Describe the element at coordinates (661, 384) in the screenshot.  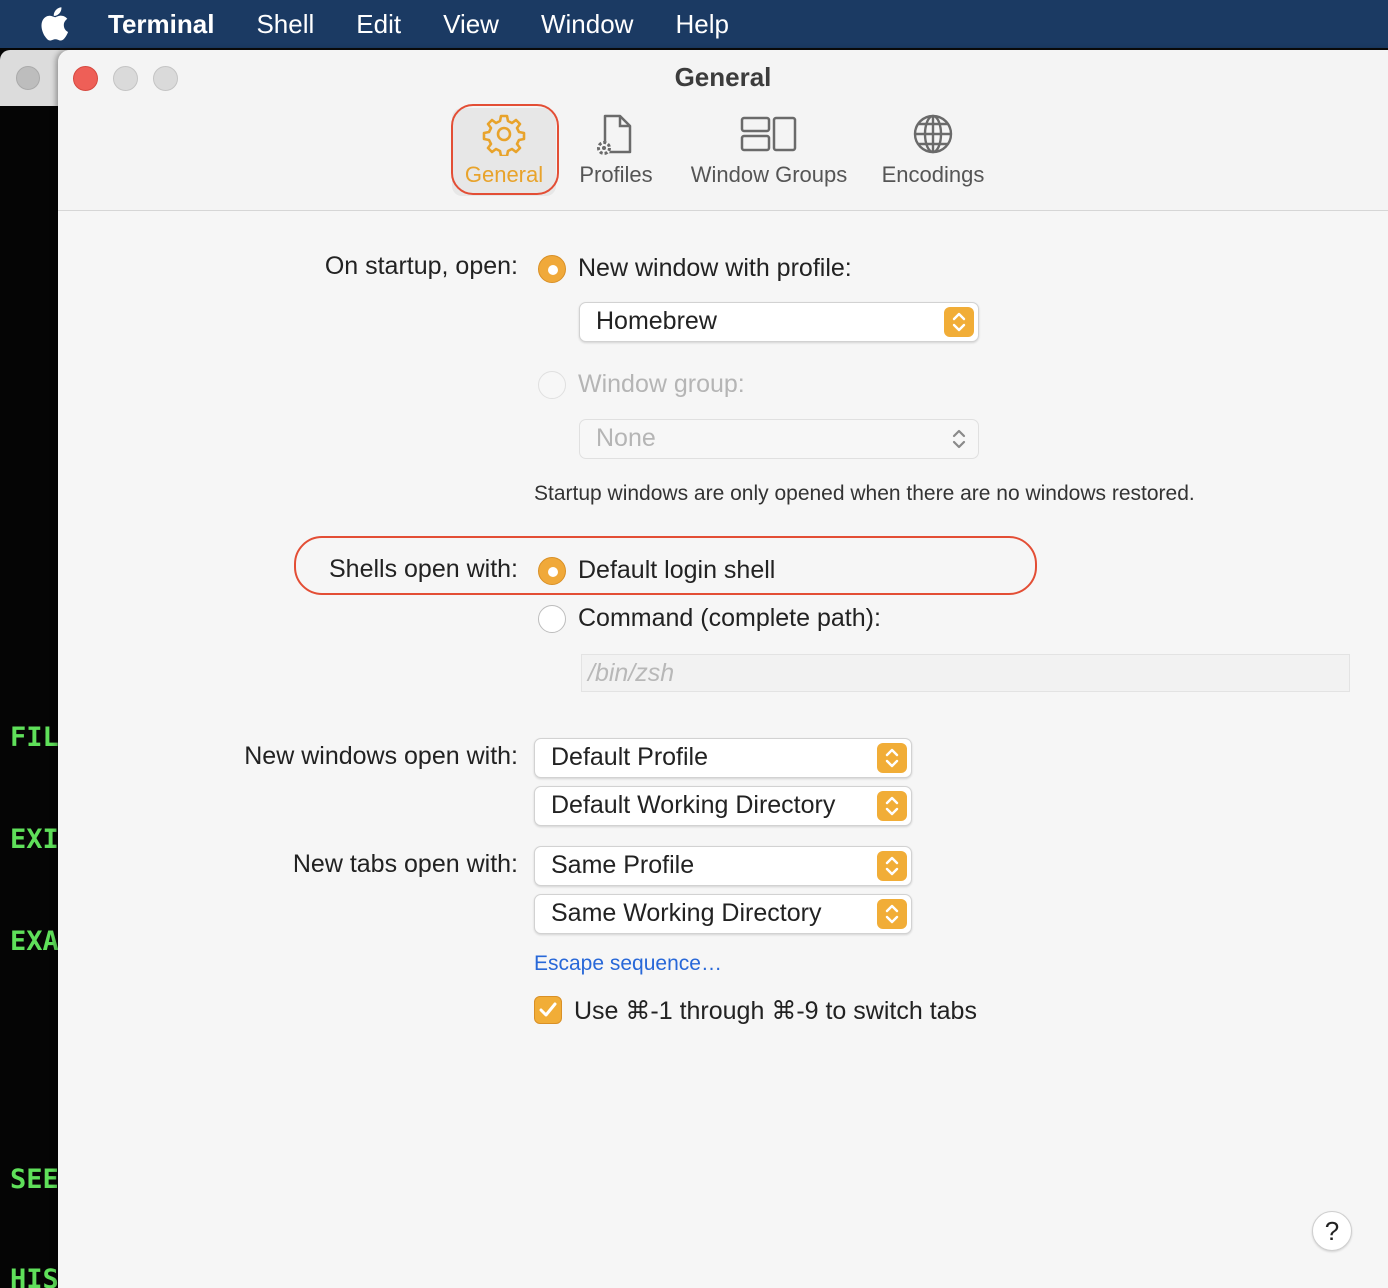
I see `window-group-option-label: Window group:` at that location.